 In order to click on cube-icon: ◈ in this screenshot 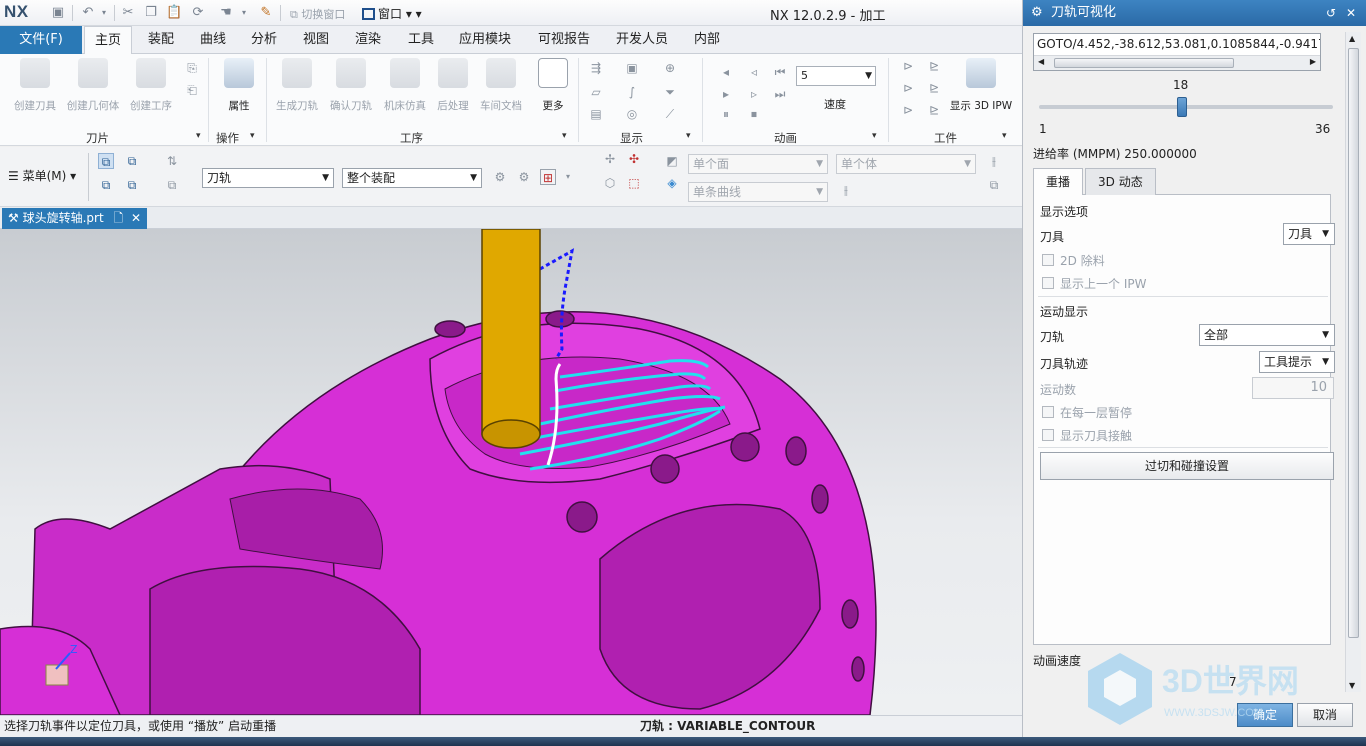, I will do `click(672, 183)`.